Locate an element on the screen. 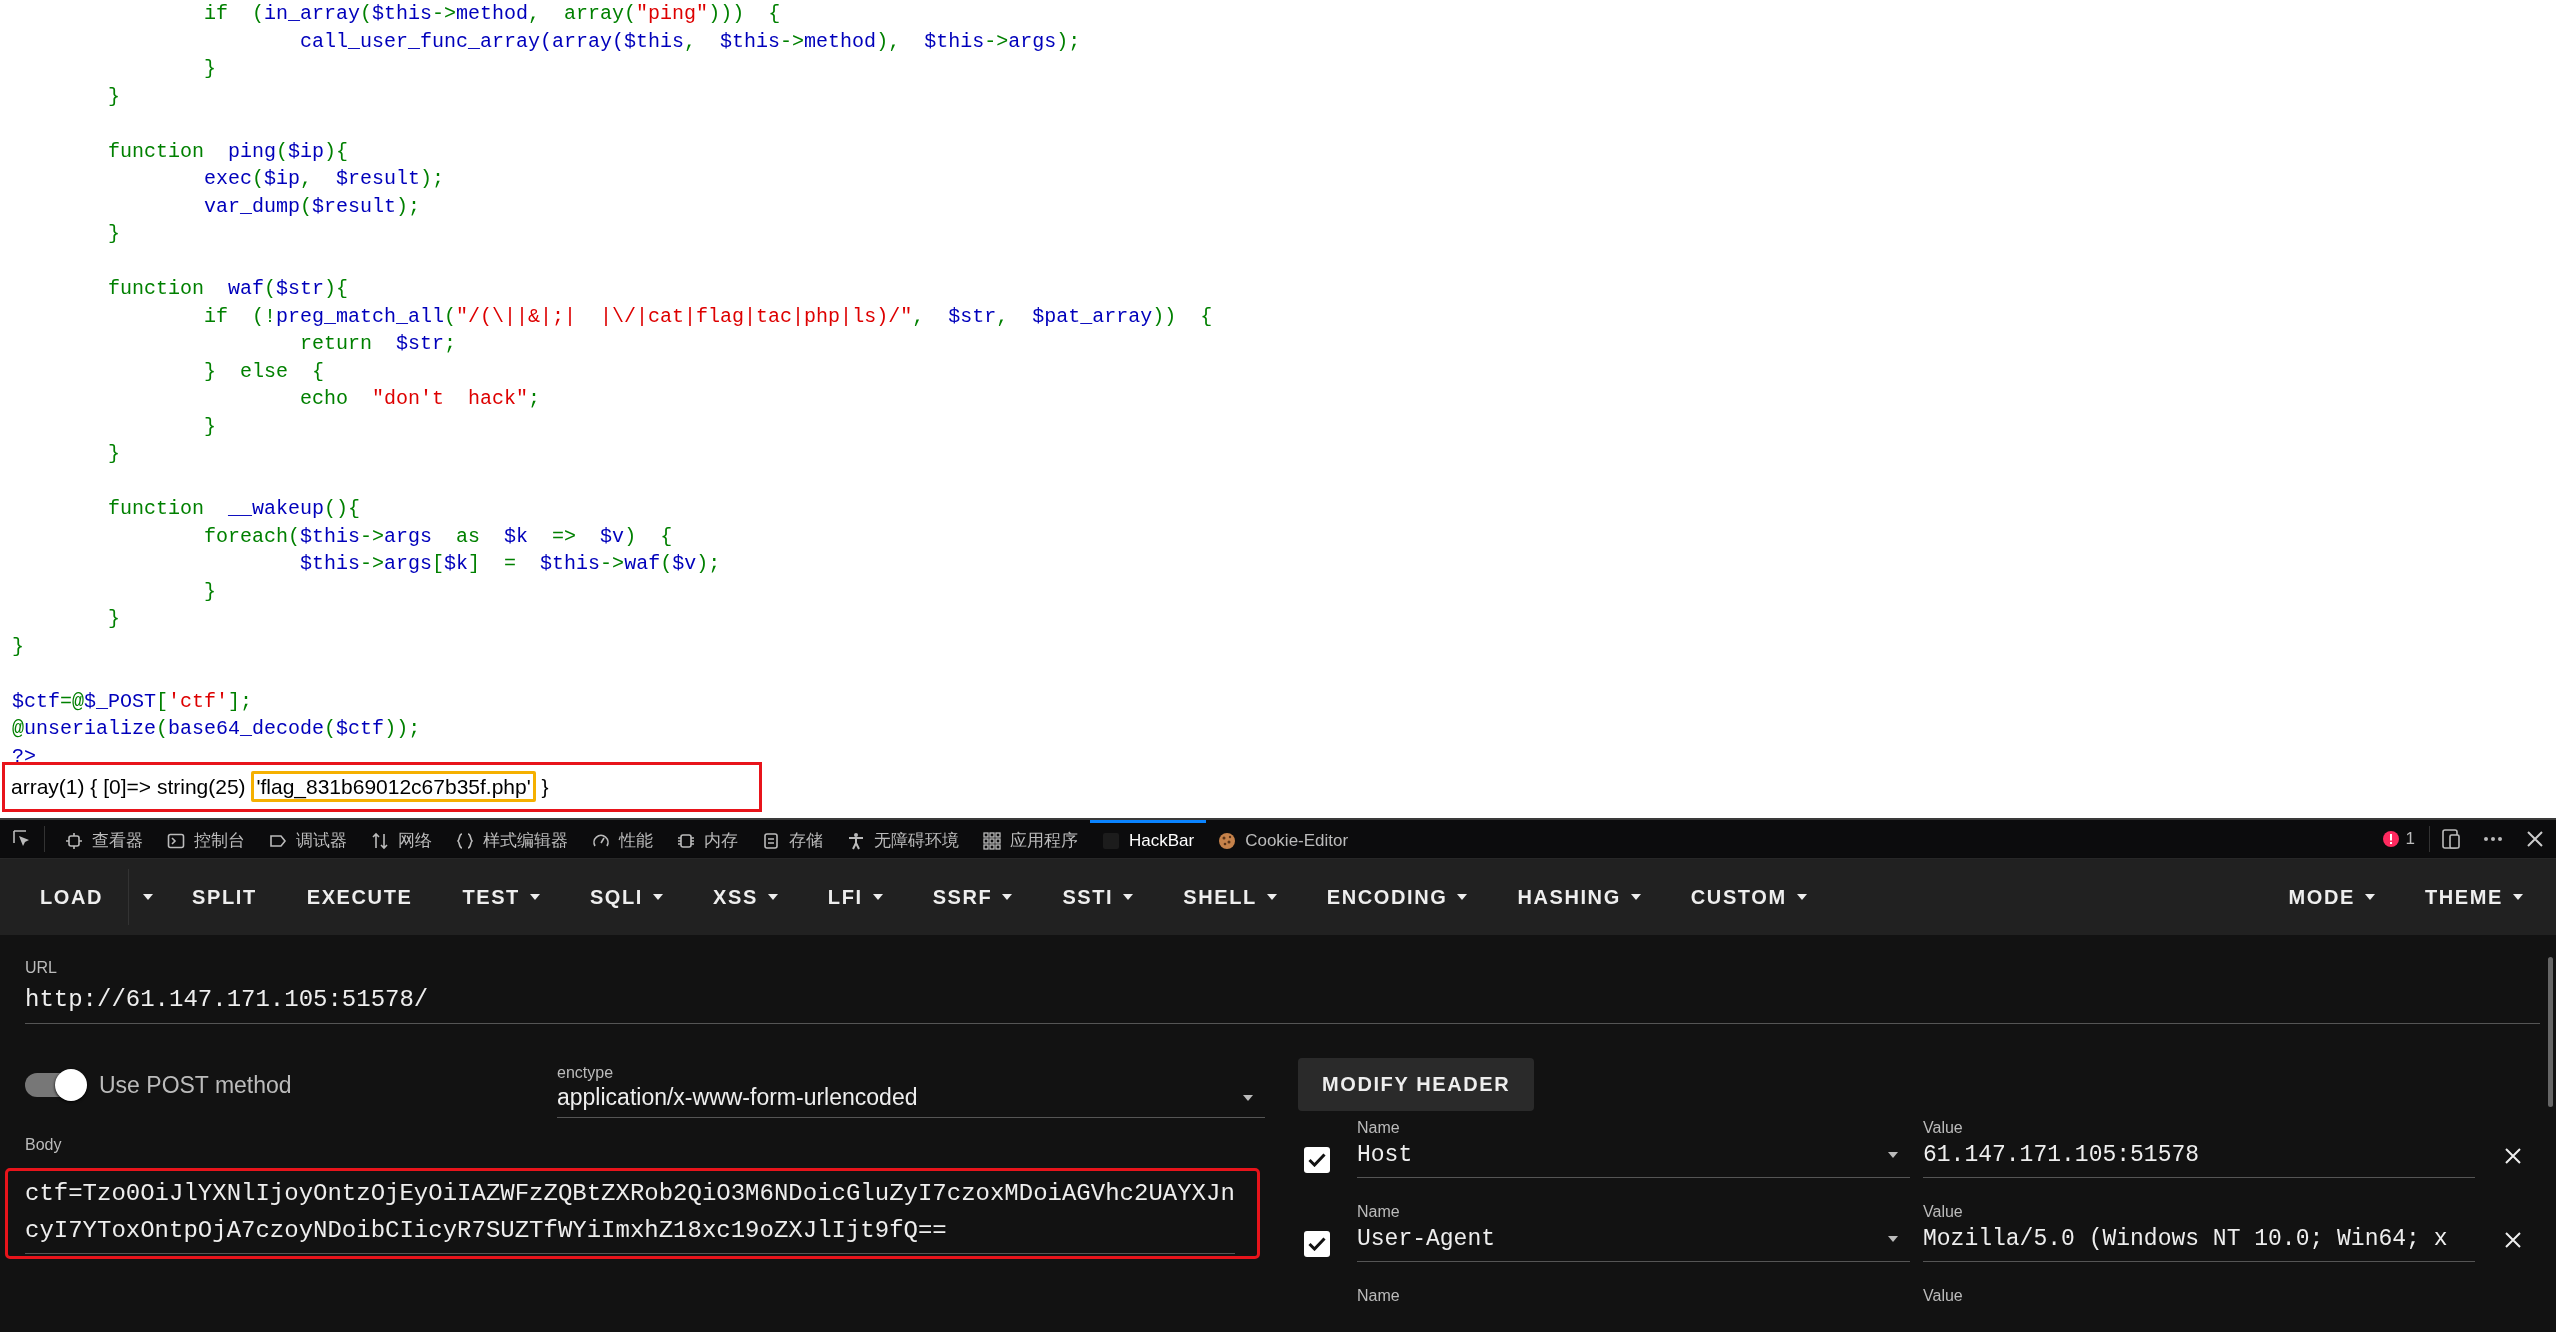  menu-button: HASHING is located at coordinates (1579, 897).